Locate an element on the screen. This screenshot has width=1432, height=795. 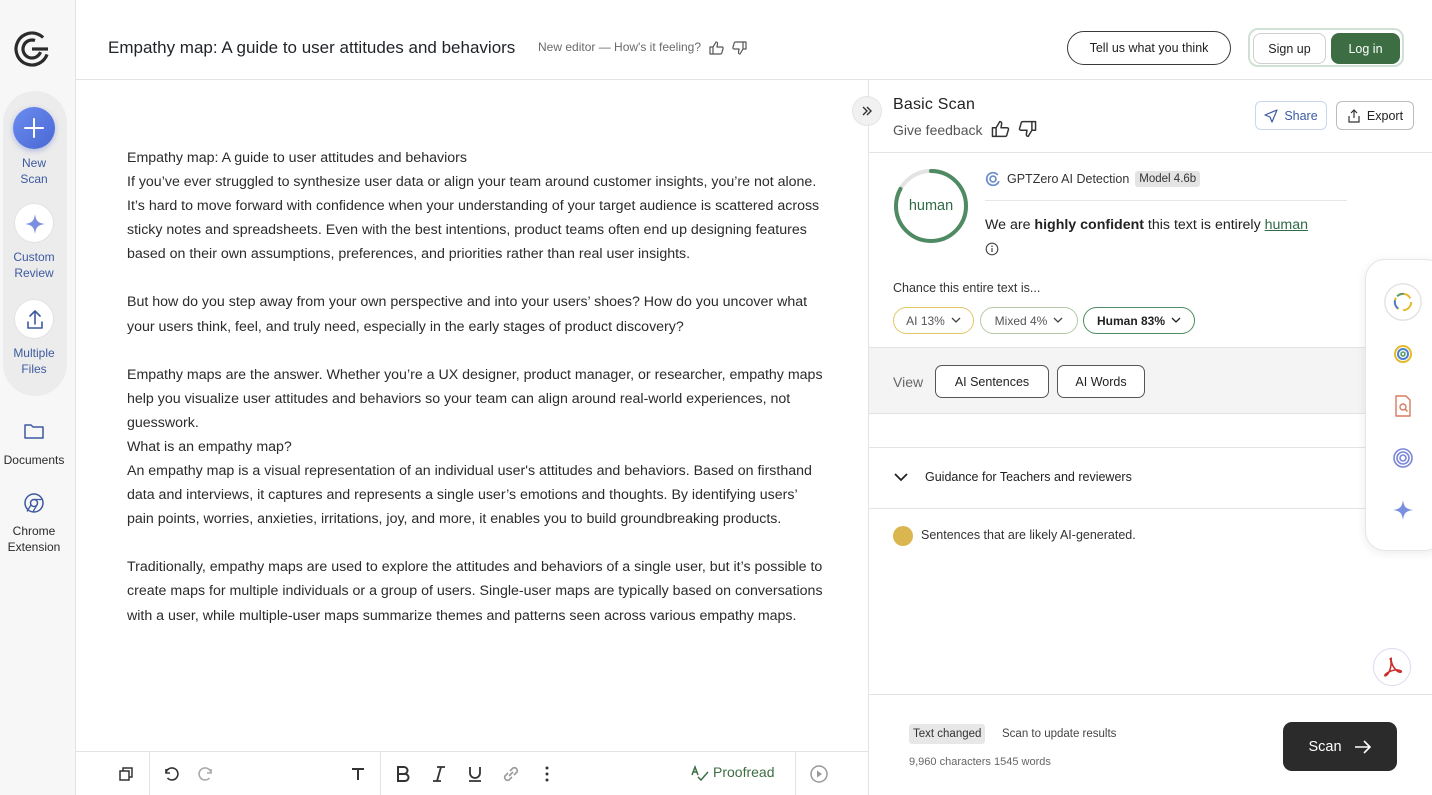
tools-dock is located at coordinates (1398, 405).